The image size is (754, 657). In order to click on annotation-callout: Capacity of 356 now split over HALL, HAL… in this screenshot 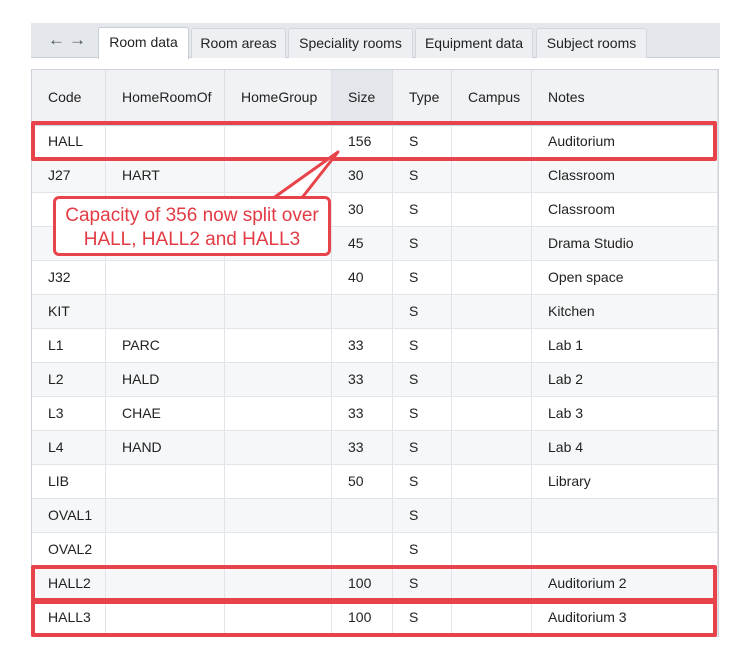, I will do `click(192, 226)`.